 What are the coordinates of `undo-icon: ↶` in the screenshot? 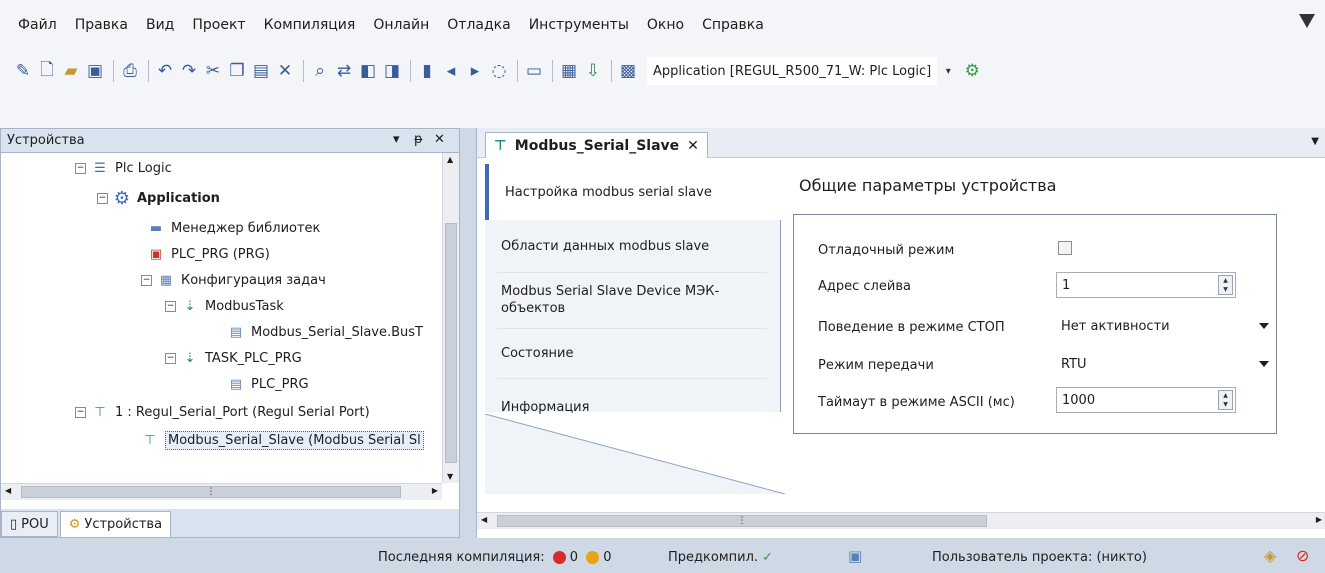 It's located at (165, 71).